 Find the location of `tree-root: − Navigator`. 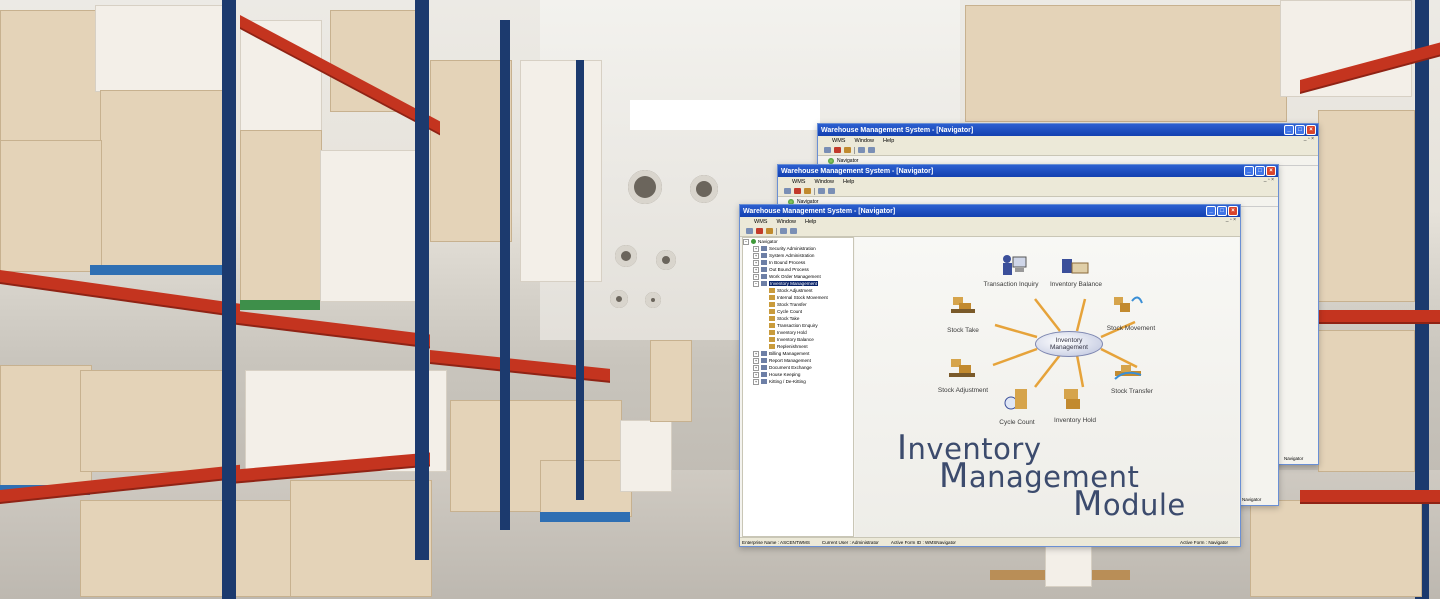

tree-root: − Navigator is located at coordinates (798, 241).